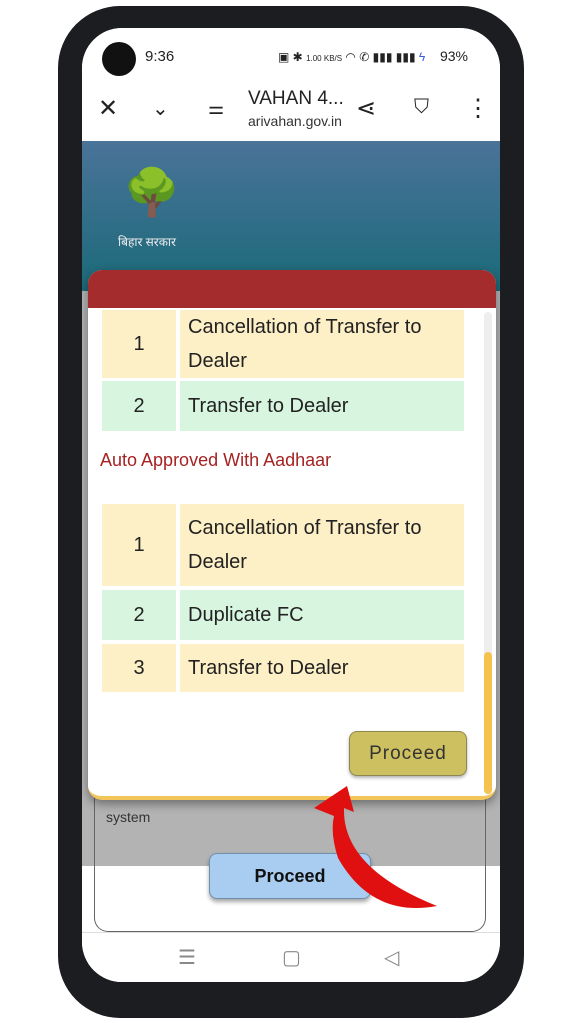 The height and width of the screenshot is (1024, 576). Describe the element at coordinates (391, 957) in the screenshot. I see `back-icon: ◁` at that location.